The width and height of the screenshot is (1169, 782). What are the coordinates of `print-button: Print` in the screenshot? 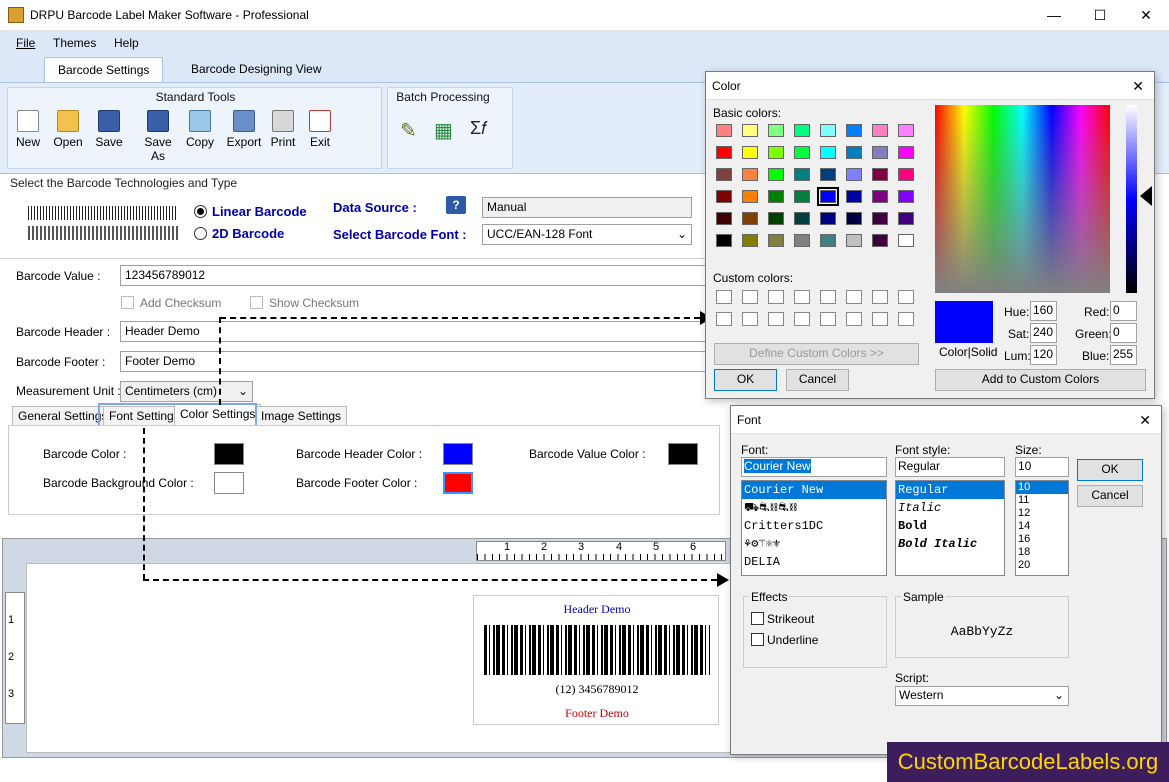 It's located at (283, 129).